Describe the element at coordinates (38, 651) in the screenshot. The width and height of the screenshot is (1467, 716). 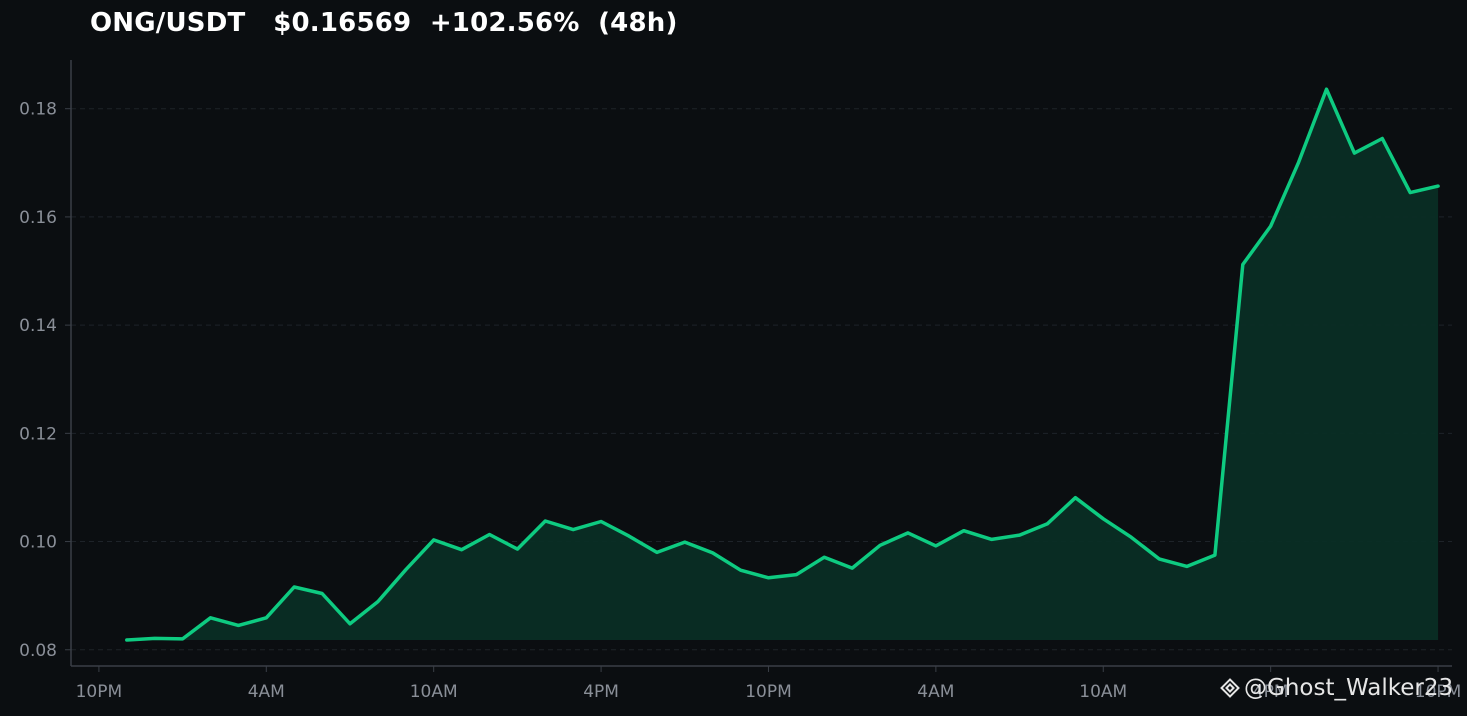
I see `y-tick-label: 0.08` at that location.